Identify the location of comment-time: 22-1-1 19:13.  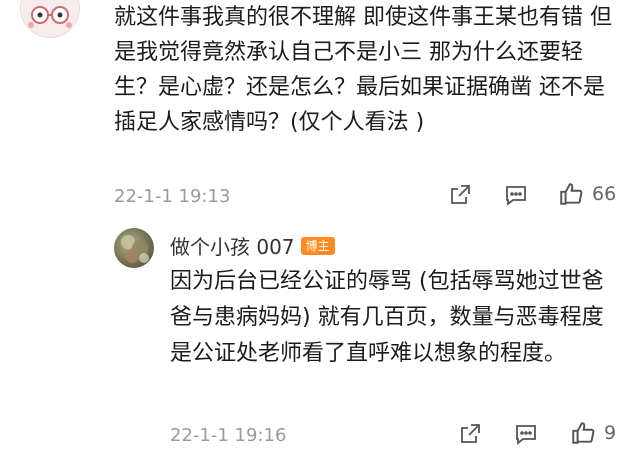
(172, 196).